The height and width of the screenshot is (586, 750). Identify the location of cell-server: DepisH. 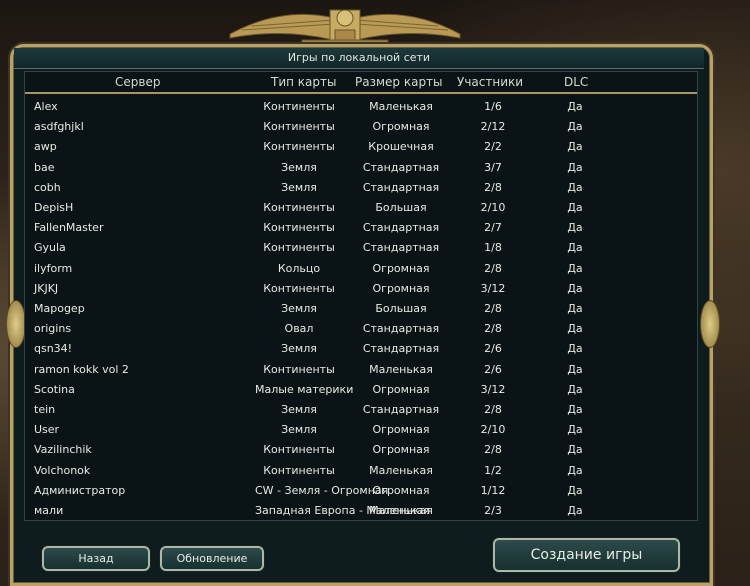
(54, 207).